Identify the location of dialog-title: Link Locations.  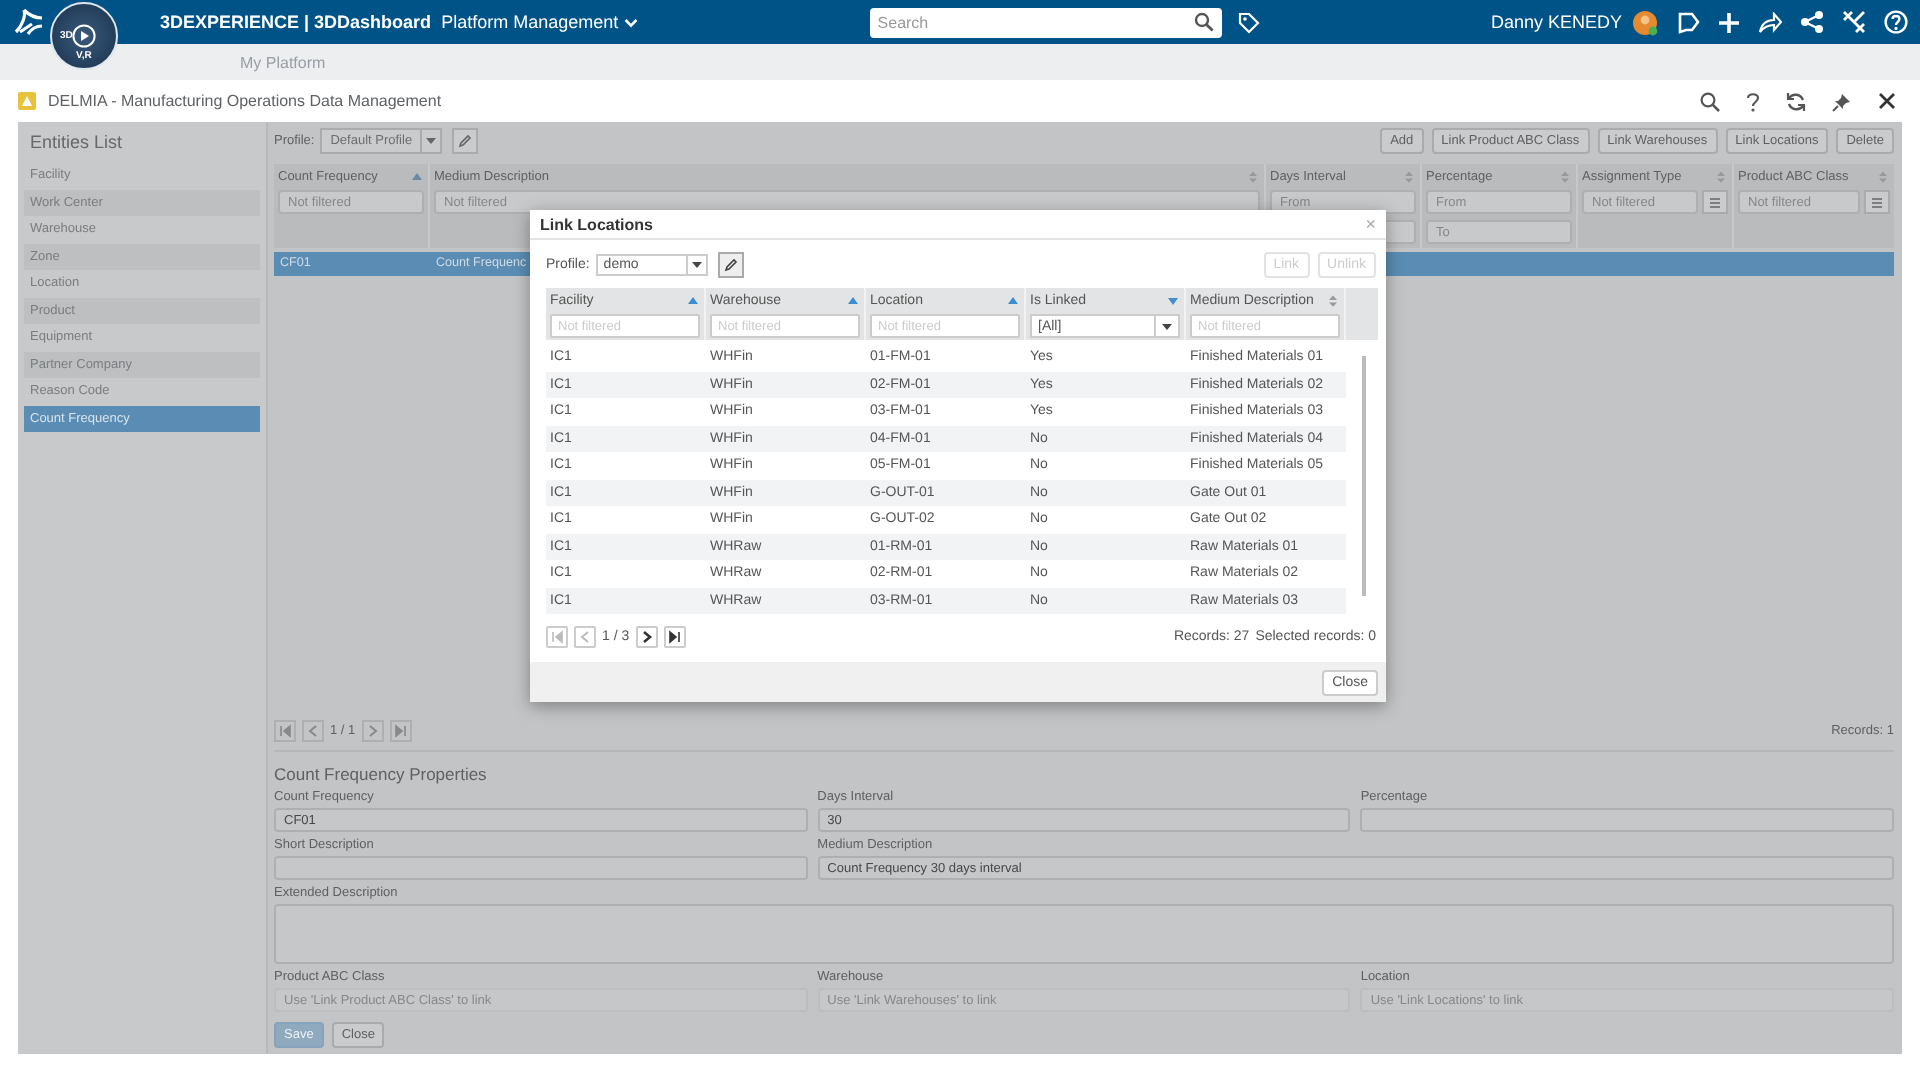
(596, 224).